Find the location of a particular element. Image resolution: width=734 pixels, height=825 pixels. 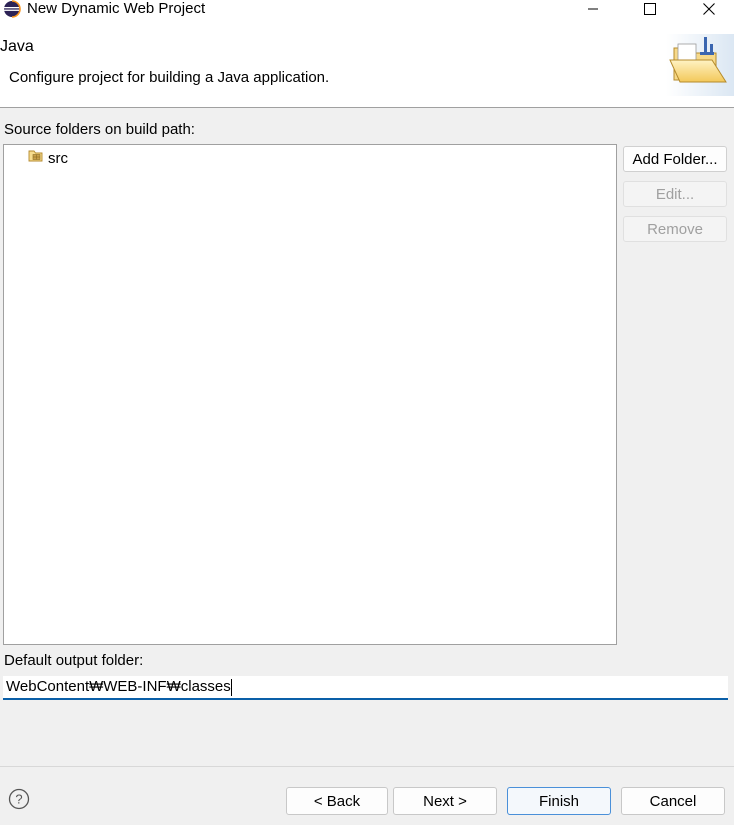

back-button: < Back is located at coordinates (337, 801).